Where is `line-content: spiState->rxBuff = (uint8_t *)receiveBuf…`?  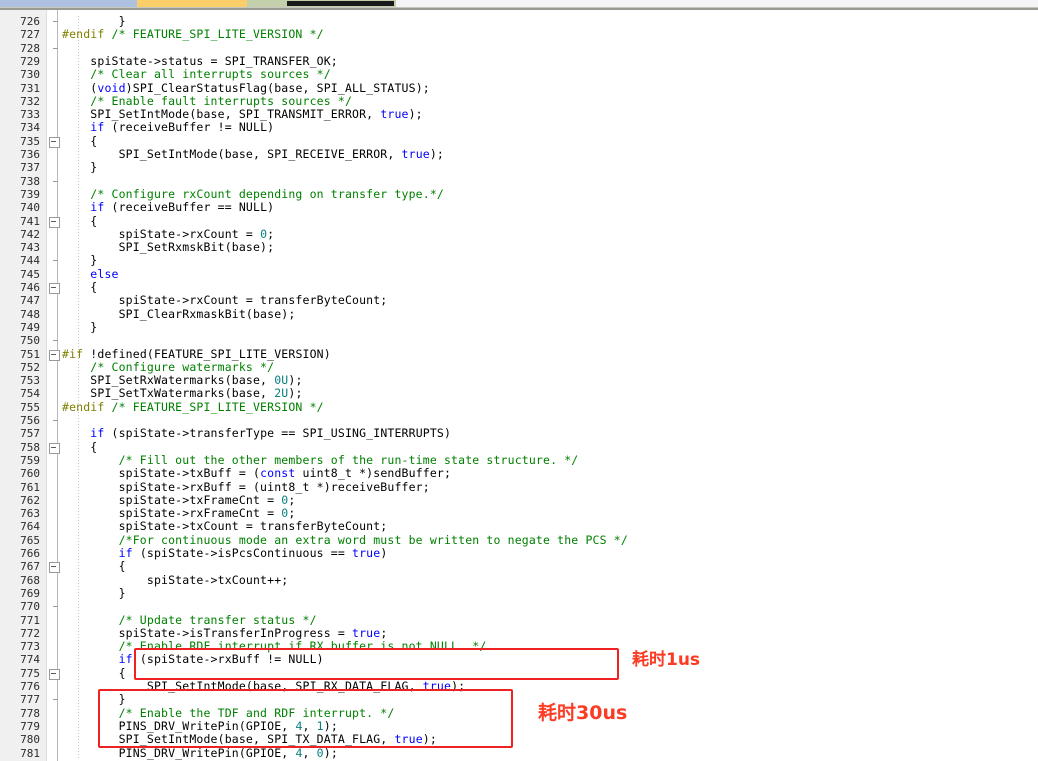
line-content: spiState->rxBuff = (uint8_t *)receiveBuf… is located at coordinates (246, 487).